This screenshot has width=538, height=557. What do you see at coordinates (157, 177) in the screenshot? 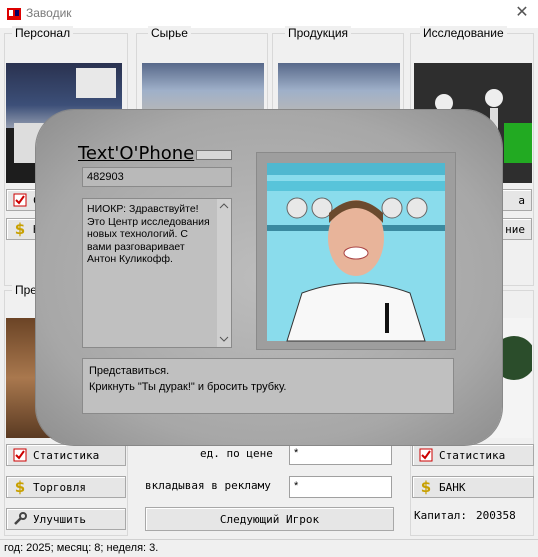
I see `phone-number-field: 482903` at bounding box center [157, 177].